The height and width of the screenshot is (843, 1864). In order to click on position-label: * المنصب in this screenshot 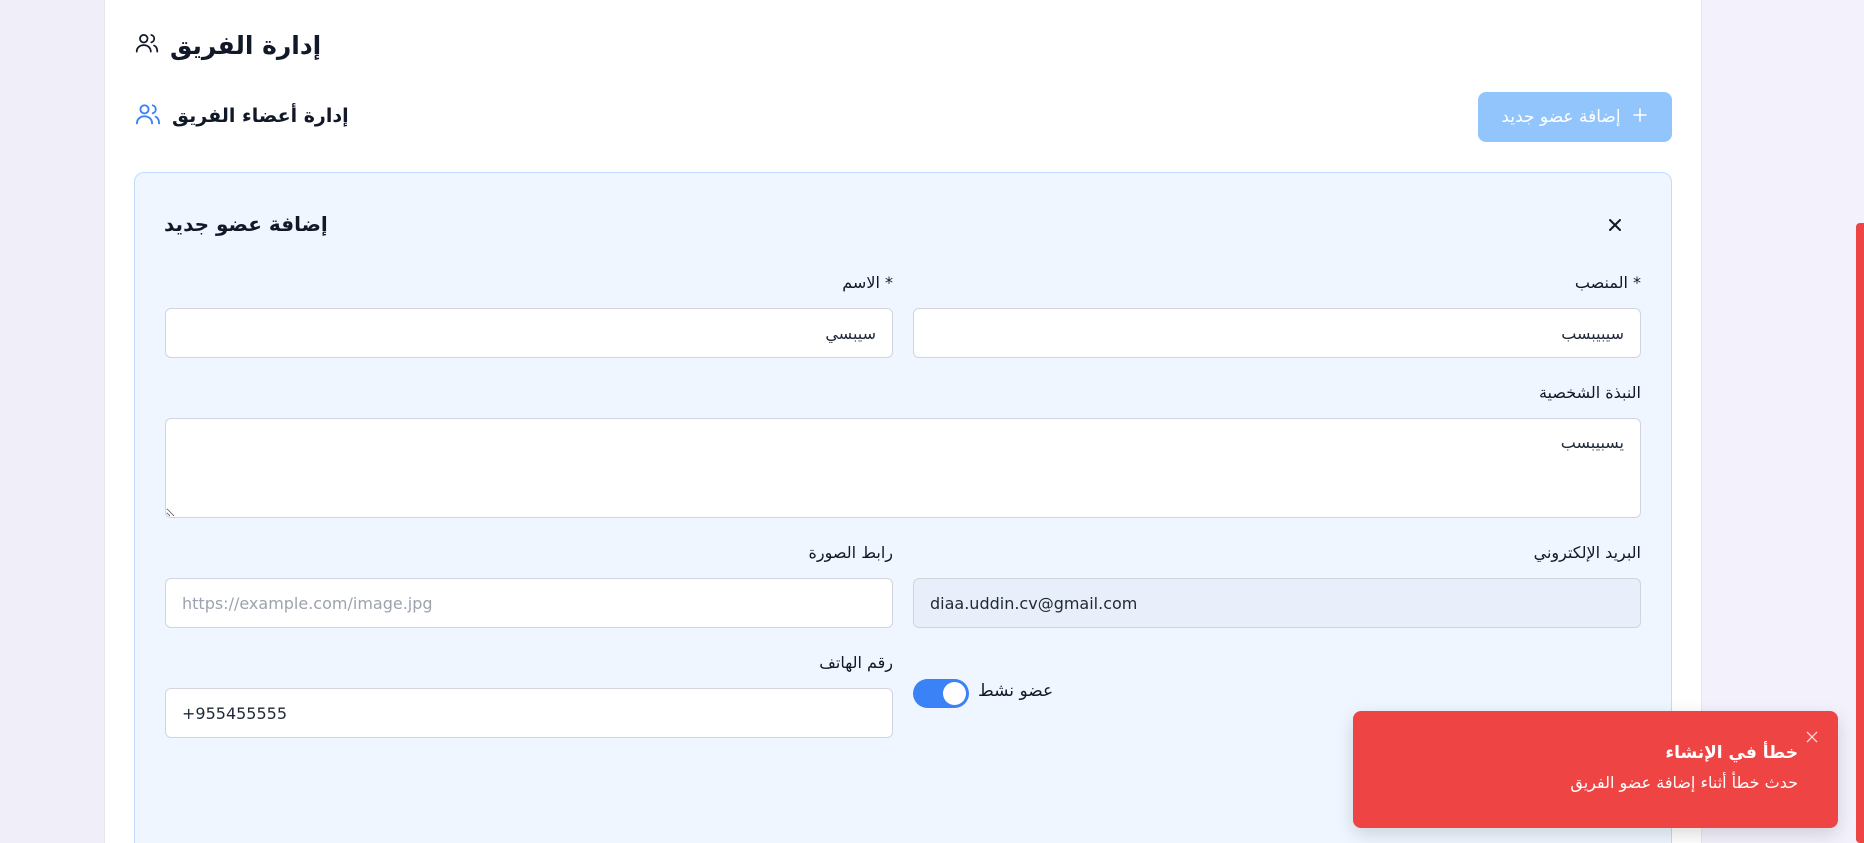, I will do `click(1607, 282)`.